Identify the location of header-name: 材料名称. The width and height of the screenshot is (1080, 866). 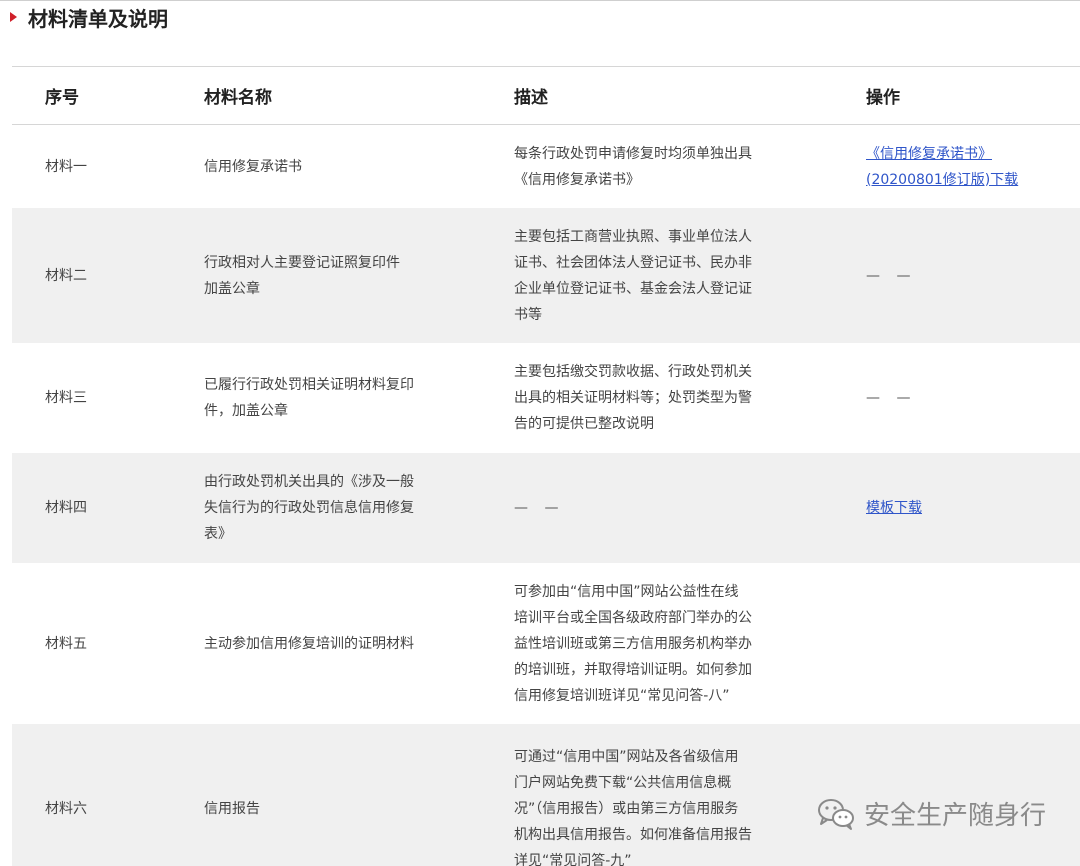
(238, 98).